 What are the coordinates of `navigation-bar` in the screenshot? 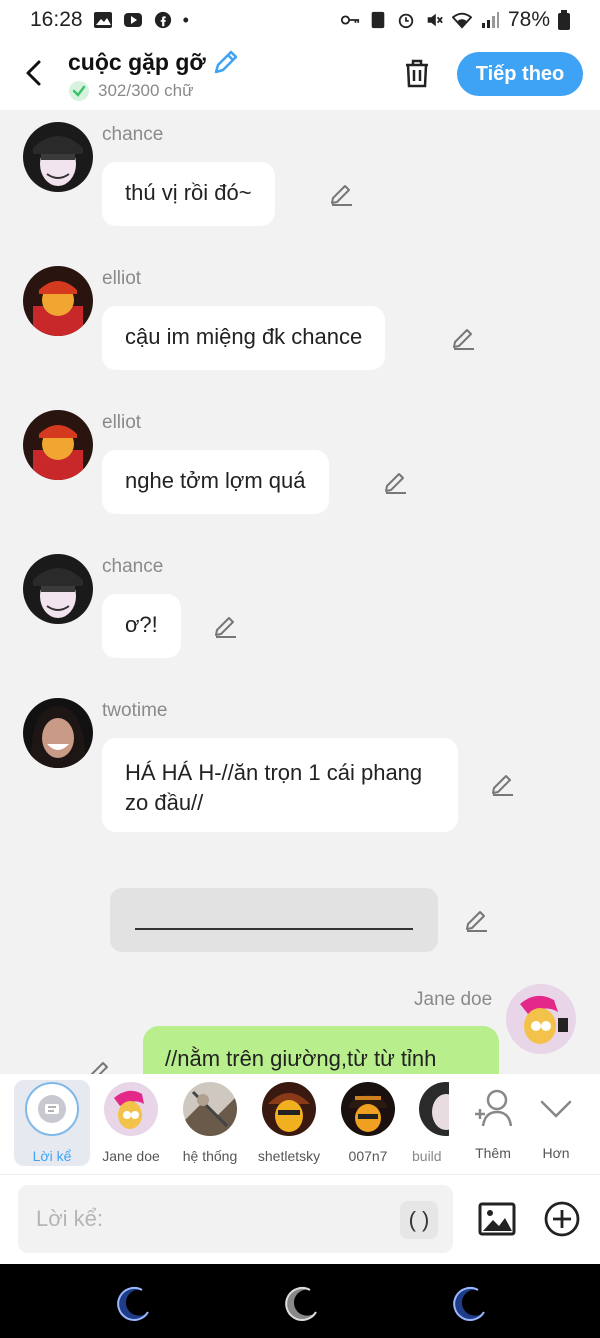 It's located at (300, 1301).